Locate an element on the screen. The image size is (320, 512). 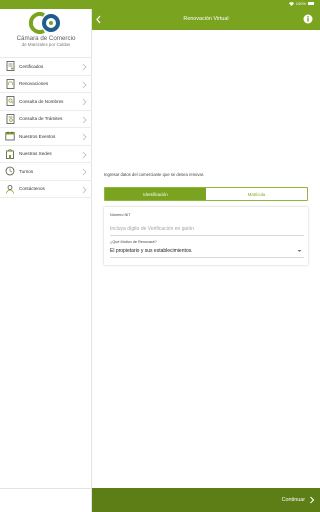
reason-label: ¿Qué Motivo de Renovará? is located at coordinates (133, 242).